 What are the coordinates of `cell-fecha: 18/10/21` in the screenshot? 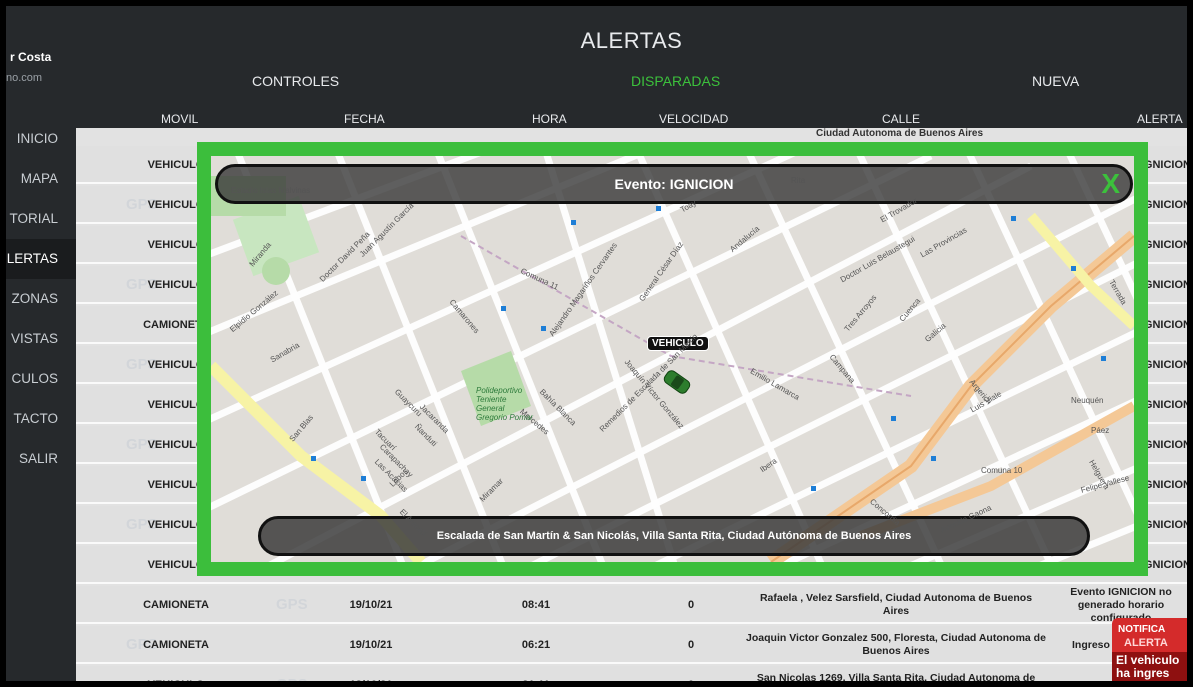 It's located at (371, 673).